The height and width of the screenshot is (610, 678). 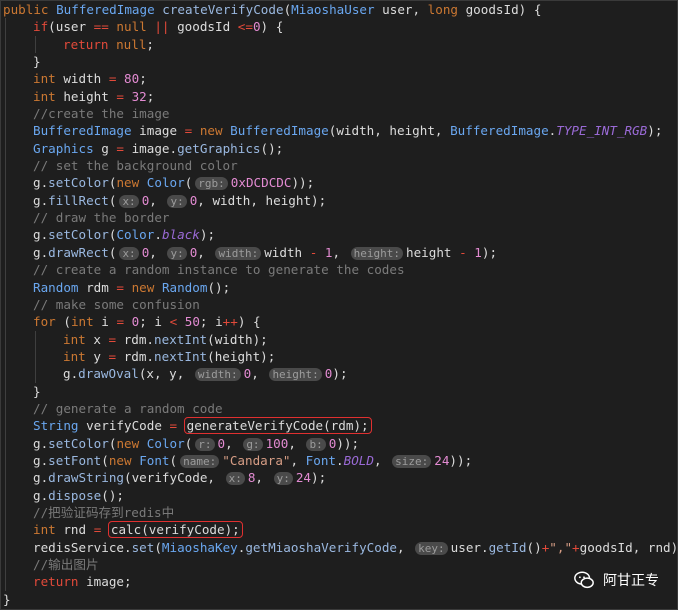 What do you see at coordinates (337, 9) in the screenshot?
I see `code-token: MiaoshaUser` at bounding box center [337, 9].